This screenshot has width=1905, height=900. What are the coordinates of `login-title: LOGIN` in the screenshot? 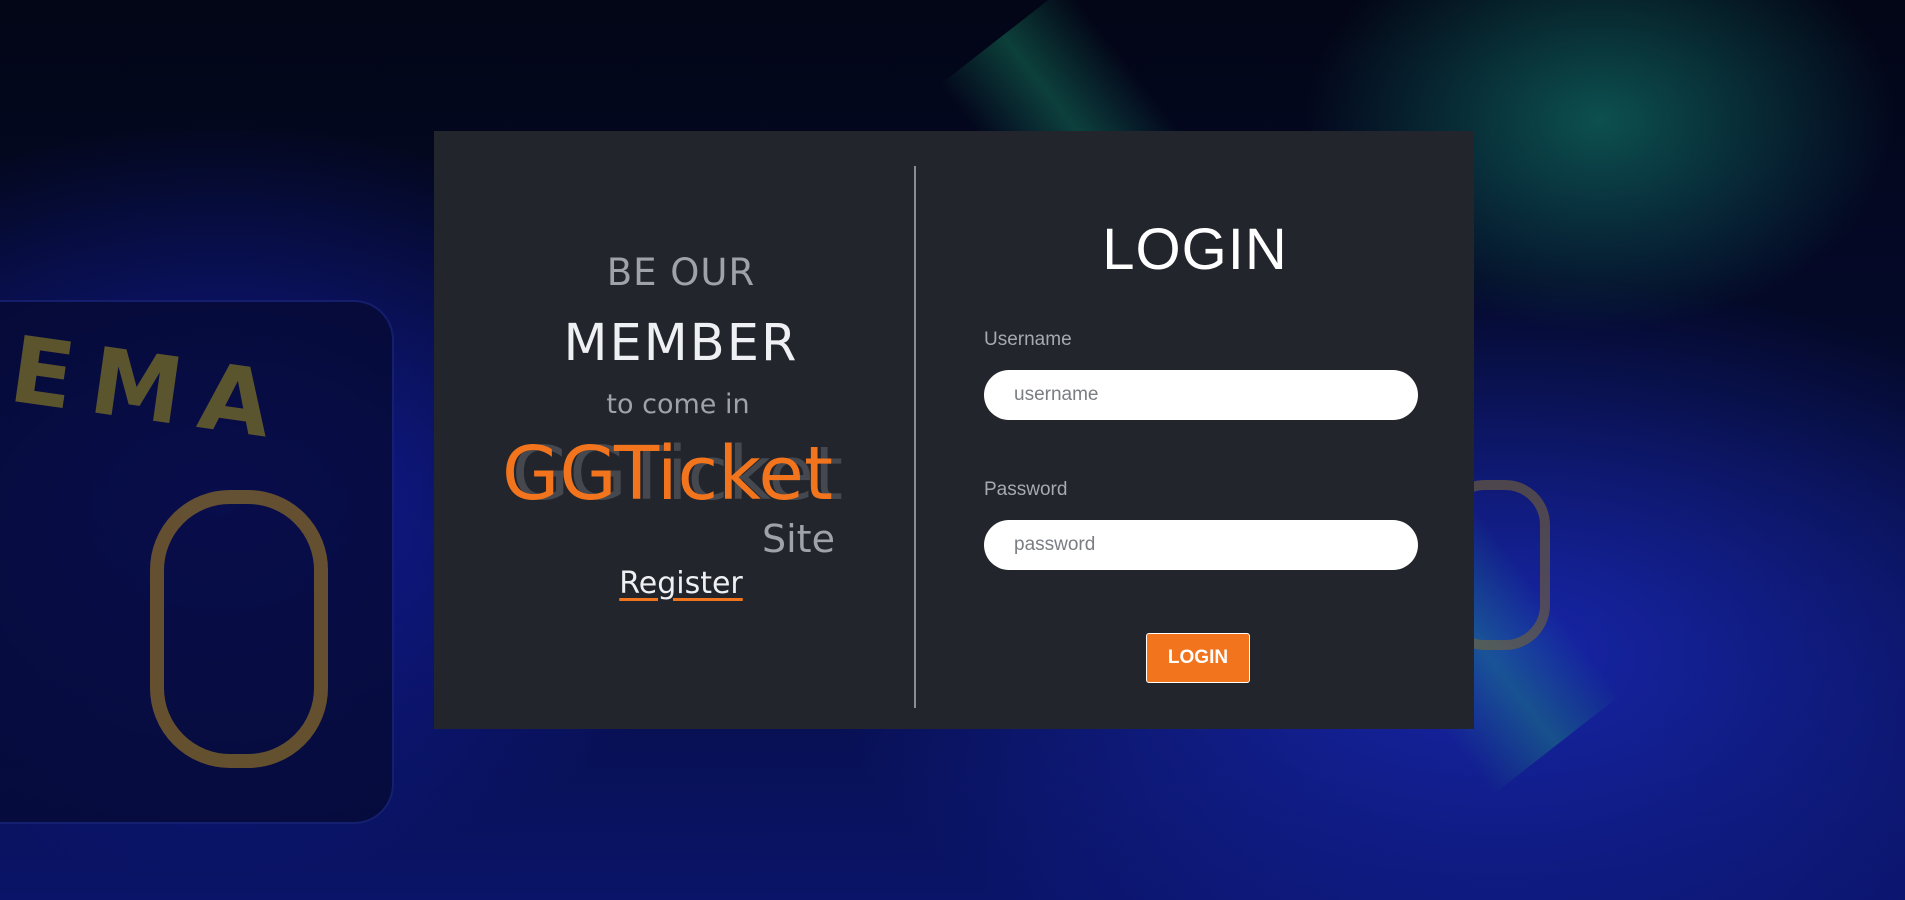 It's located at (1195, 249).